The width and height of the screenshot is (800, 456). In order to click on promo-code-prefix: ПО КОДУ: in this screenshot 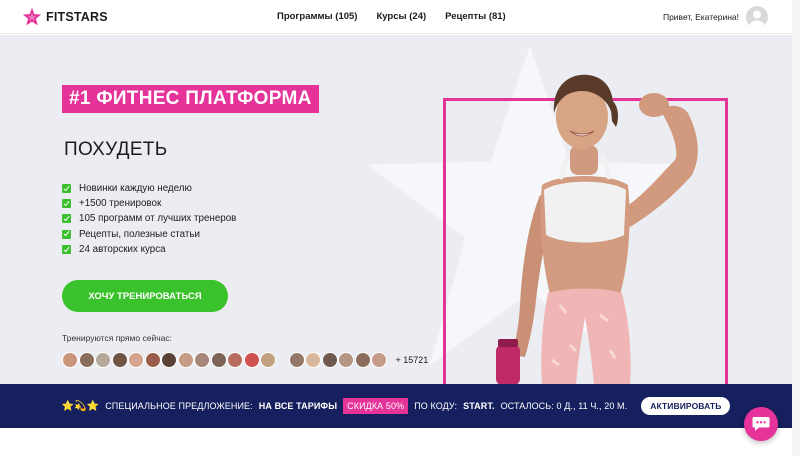, I will do `click(436, 406)`.